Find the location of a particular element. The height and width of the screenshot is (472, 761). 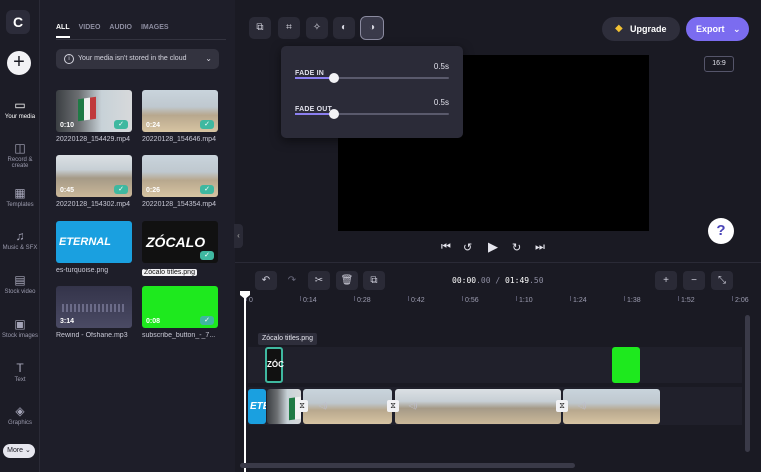

export-button: Export ⌄ is located at coordinates (717, 29).